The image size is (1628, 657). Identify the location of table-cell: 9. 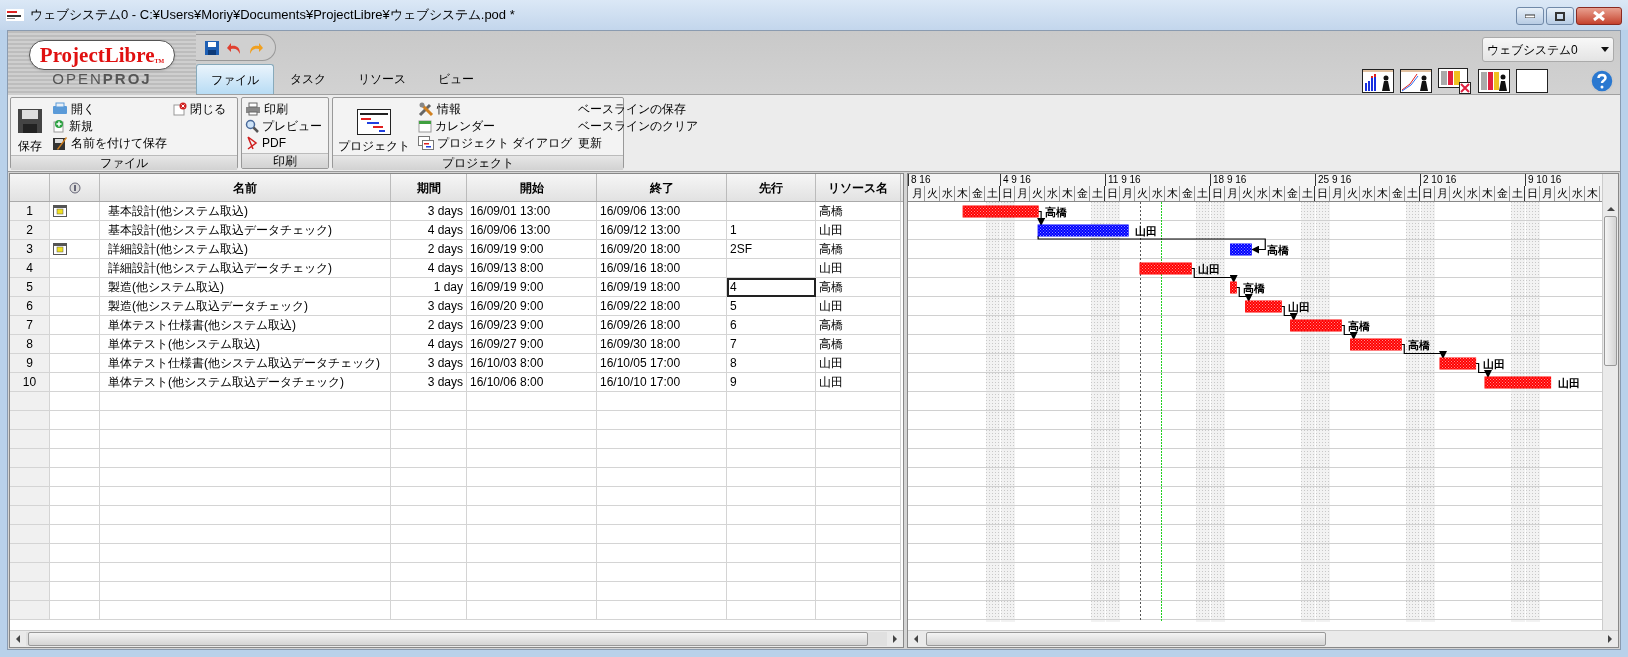
(771, 382).